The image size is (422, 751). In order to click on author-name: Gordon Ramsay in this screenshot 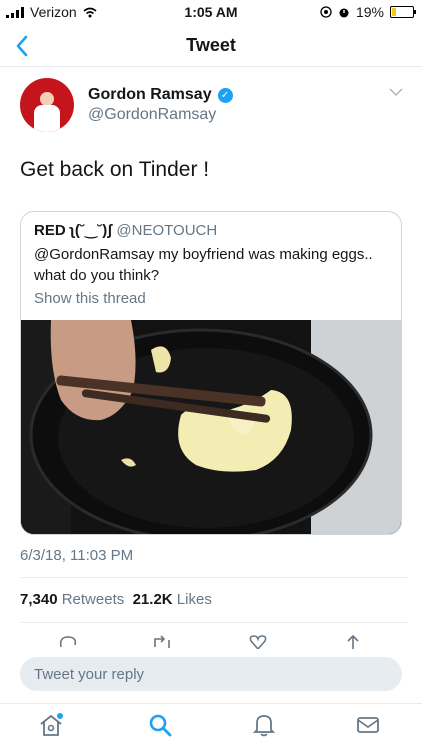, I will do `click(150, 94)`.